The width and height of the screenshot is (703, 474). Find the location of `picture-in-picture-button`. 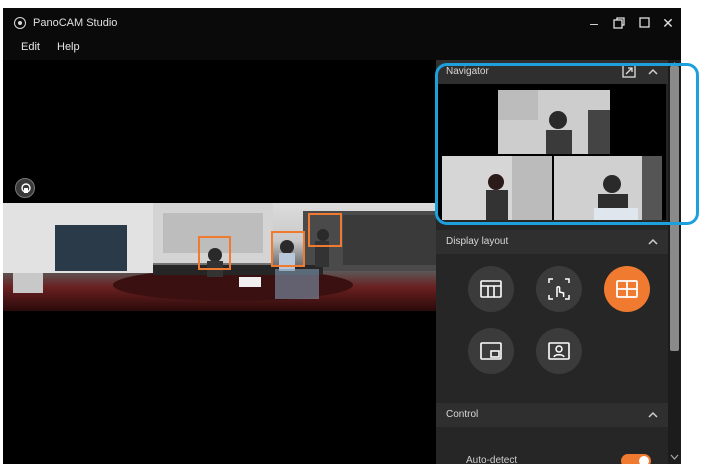

picture-in-picture-button is located at coordinates (491, 351).